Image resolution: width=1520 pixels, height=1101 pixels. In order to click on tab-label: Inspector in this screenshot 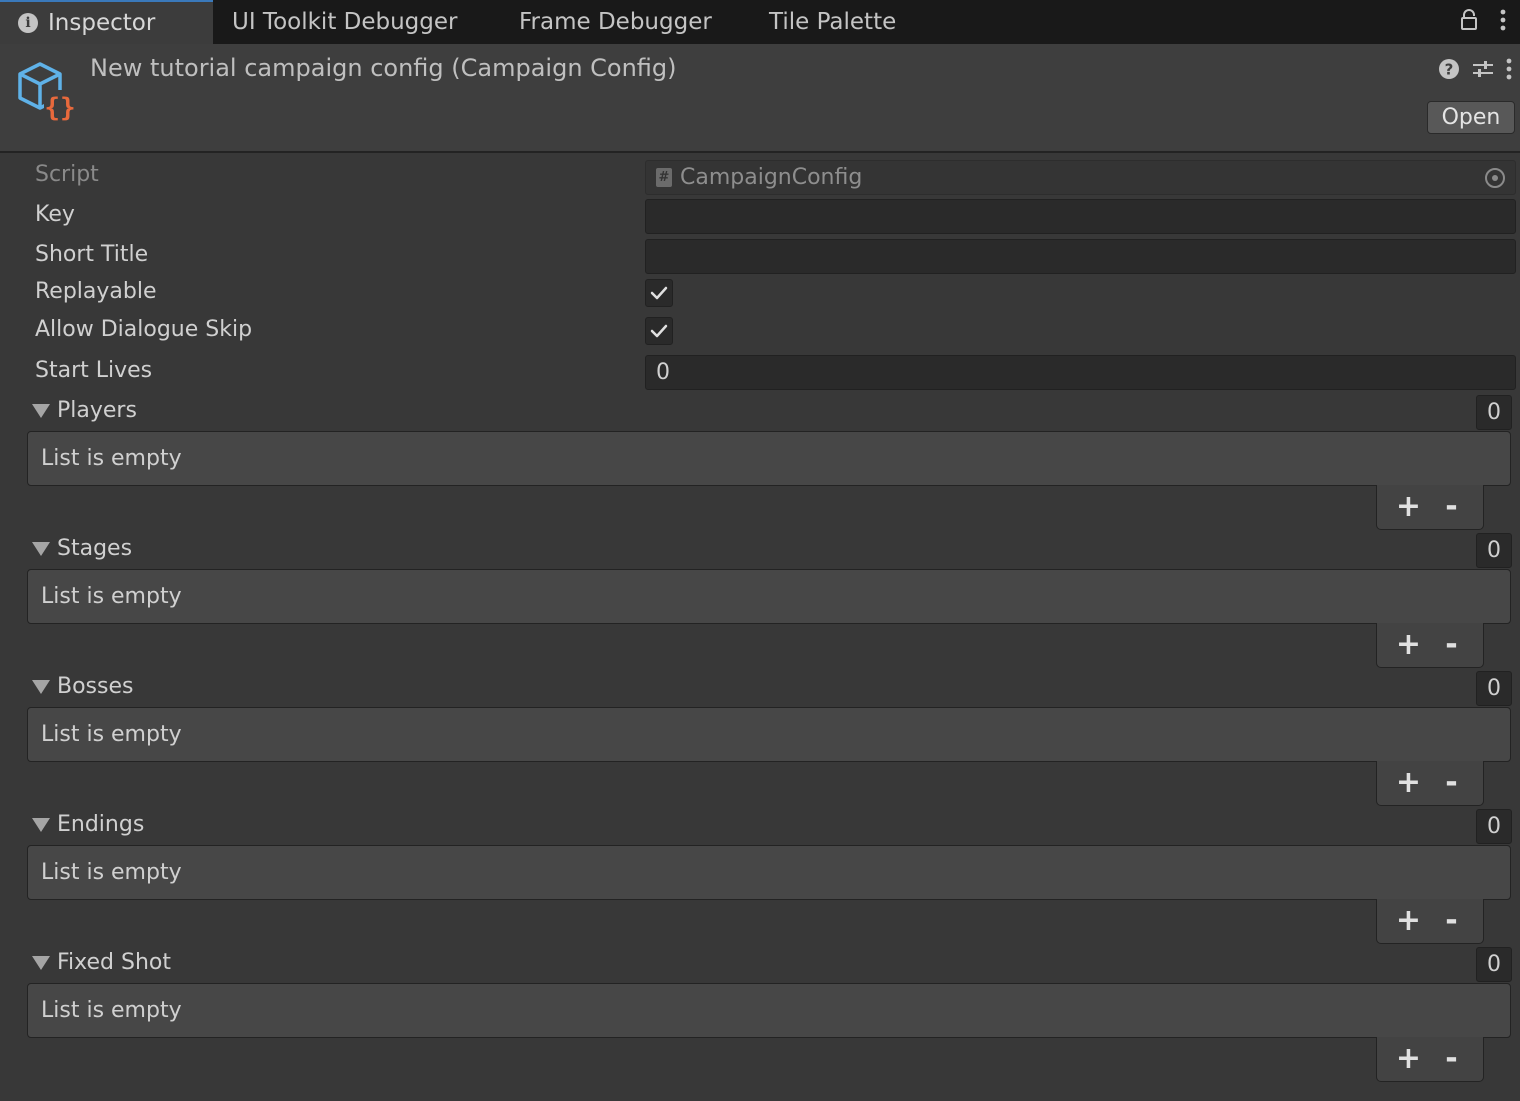, I will do `click(102, 23)`.